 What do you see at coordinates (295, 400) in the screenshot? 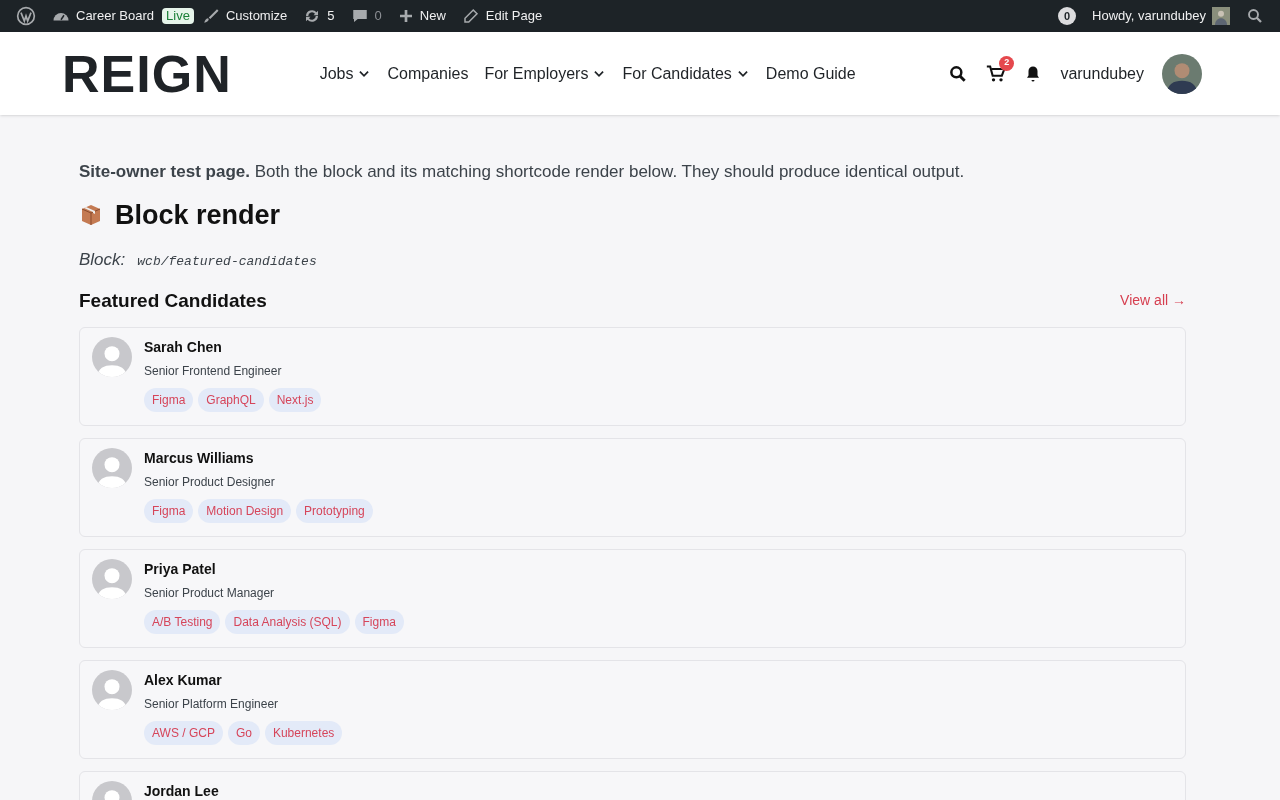
I see `skill-tag: Next.js` at bounding box center [295, 400].